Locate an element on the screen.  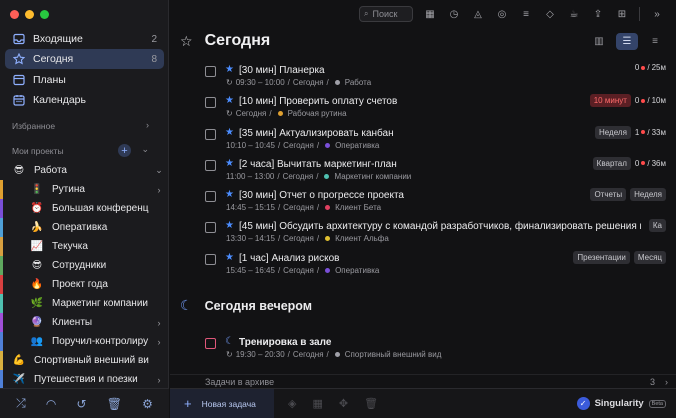
task-tag: Месяц is located at coordinates (649, 257).